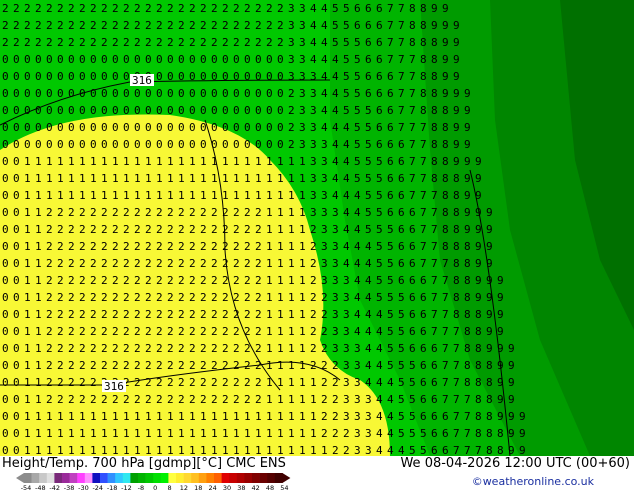 The image size is (634, 490). Describe the element at coordinates (533, 481) in the screenshot. I see `credit-link: ©weatheronline.co.uk` at that location.